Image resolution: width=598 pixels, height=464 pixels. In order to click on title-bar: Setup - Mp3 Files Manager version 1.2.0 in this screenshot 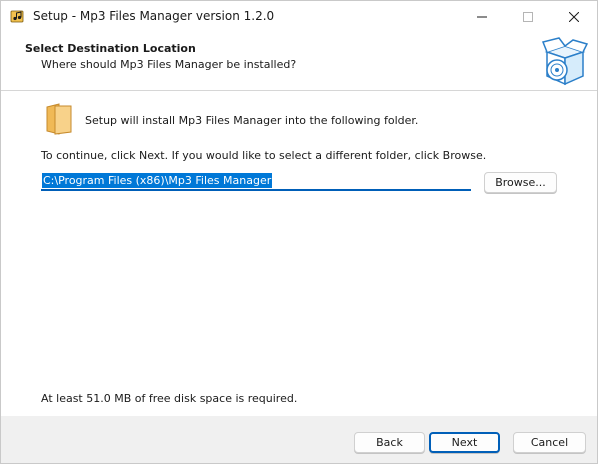, I will do `click(299, 16)`.